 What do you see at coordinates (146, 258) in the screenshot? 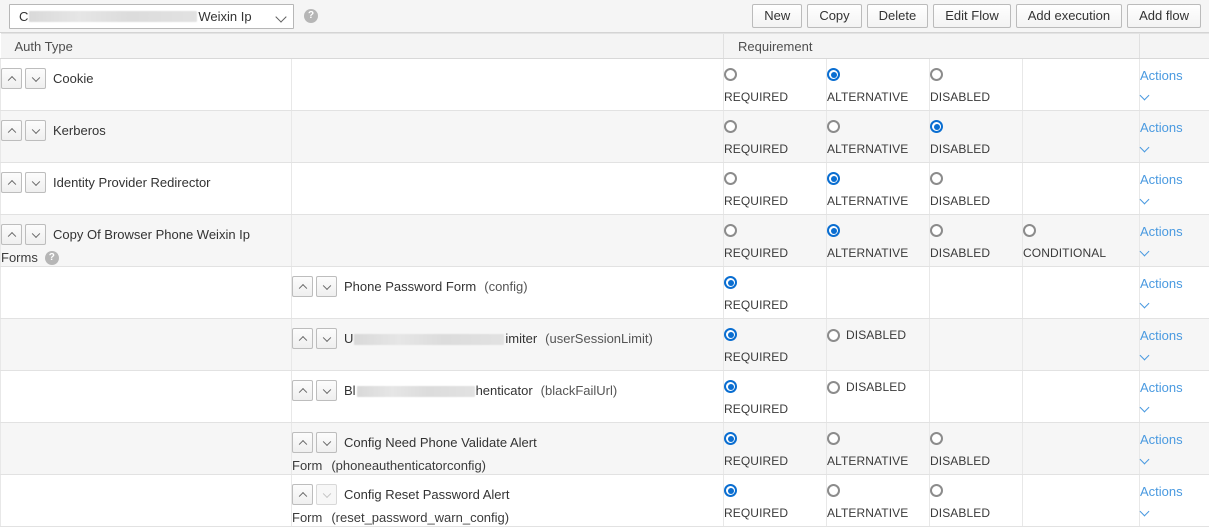
I see `row-subline: Forms?` at bounding box center [146, 258].